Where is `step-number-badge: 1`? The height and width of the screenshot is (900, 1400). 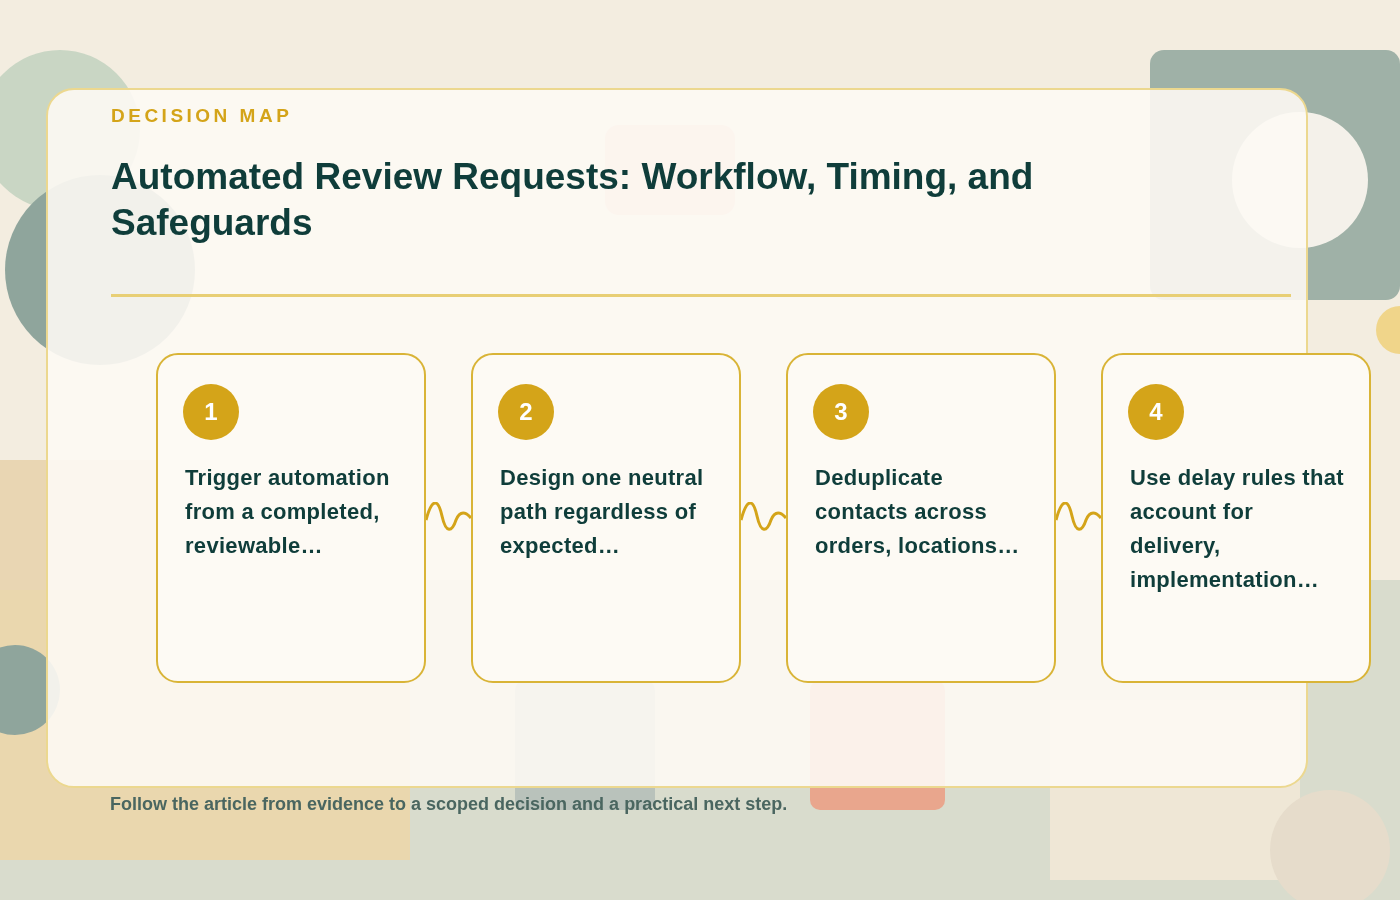 step-number-badge: 1 is located at coordinates (211, 412).